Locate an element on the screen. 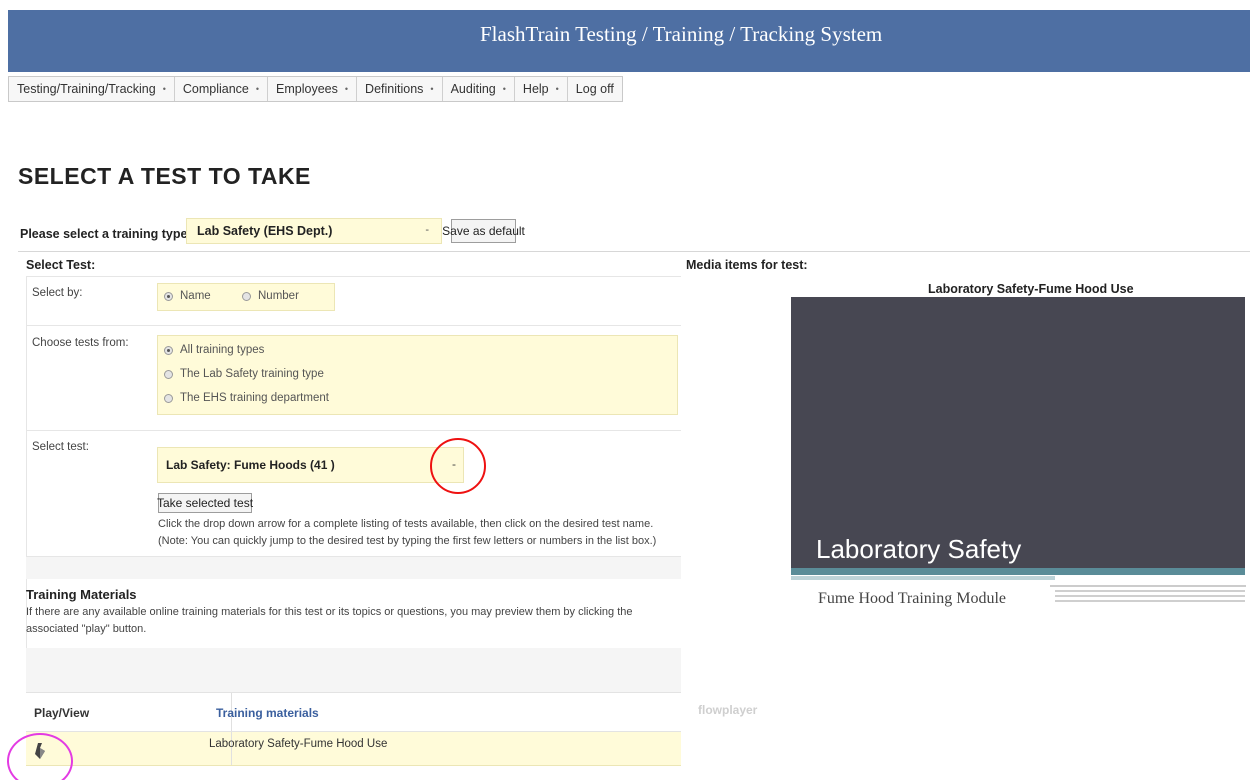 This screenshot has width=1250, height=780. radio-lab-safety-type: The Lab Safety training type is located at coordinates (244, 374).